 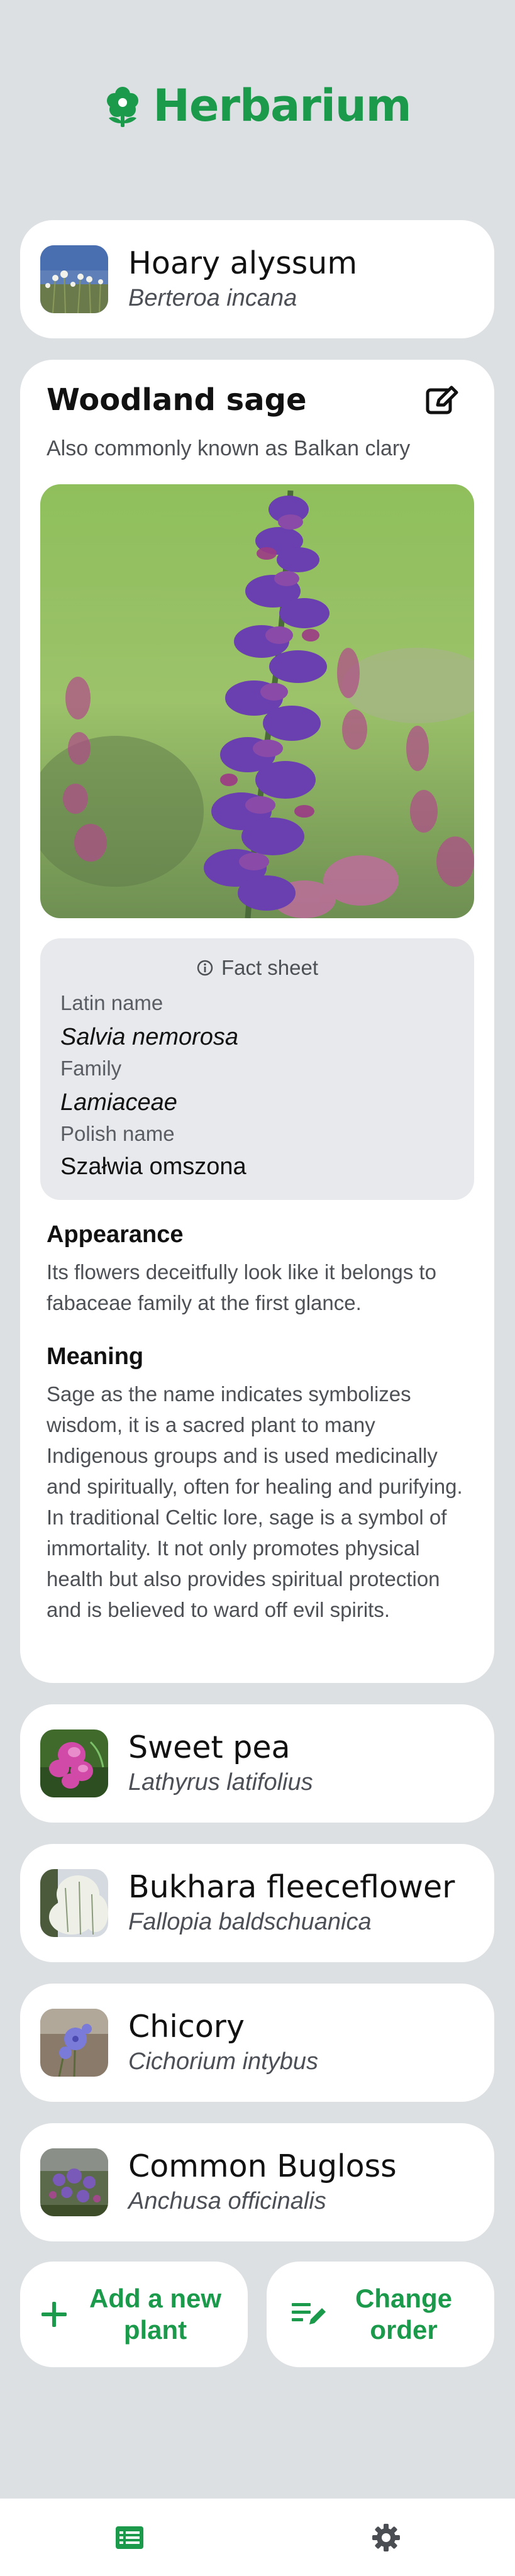 I want to click on plant-card-common-bugloss: Common Bugloss Anchusa officinalis, so click(x=257, y=2182).